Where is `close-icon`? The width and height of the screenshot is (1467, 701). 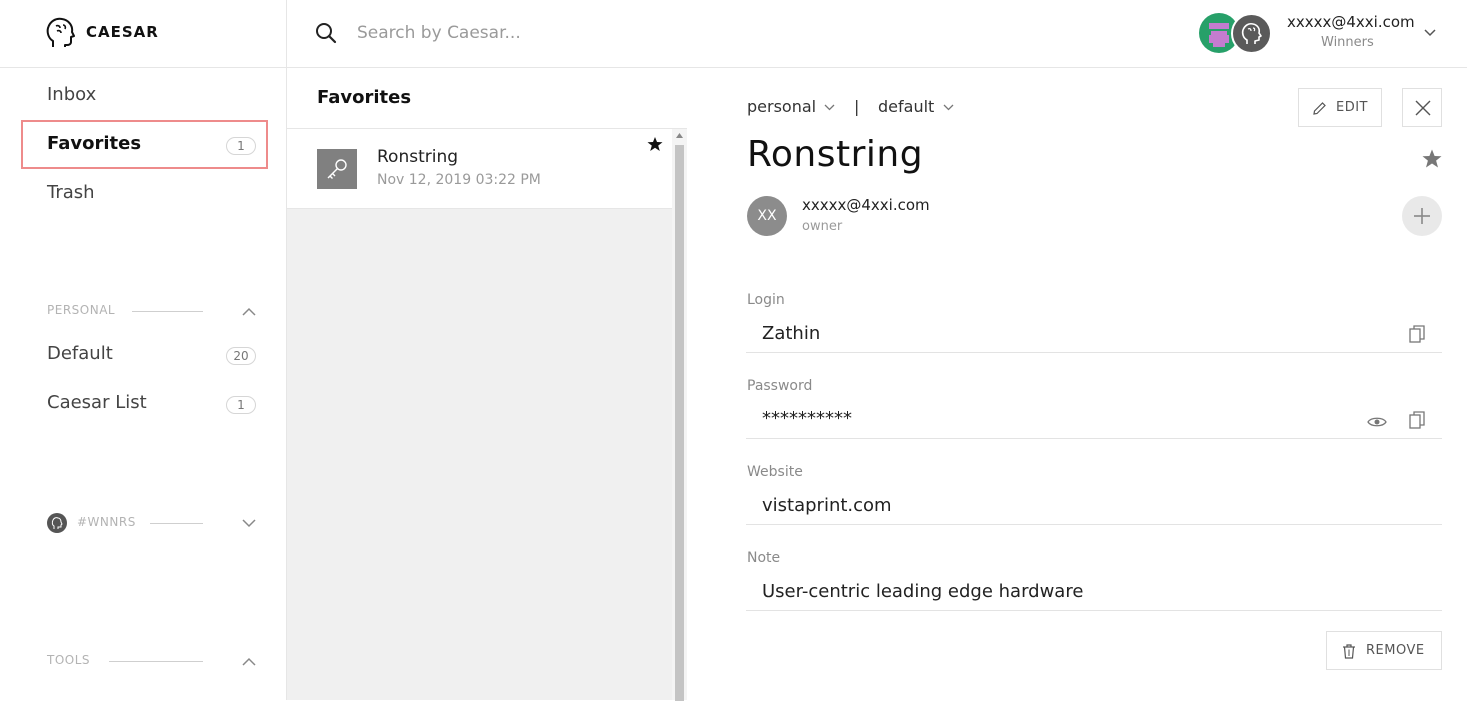 close-icon is located at coordinates (1423, 108).